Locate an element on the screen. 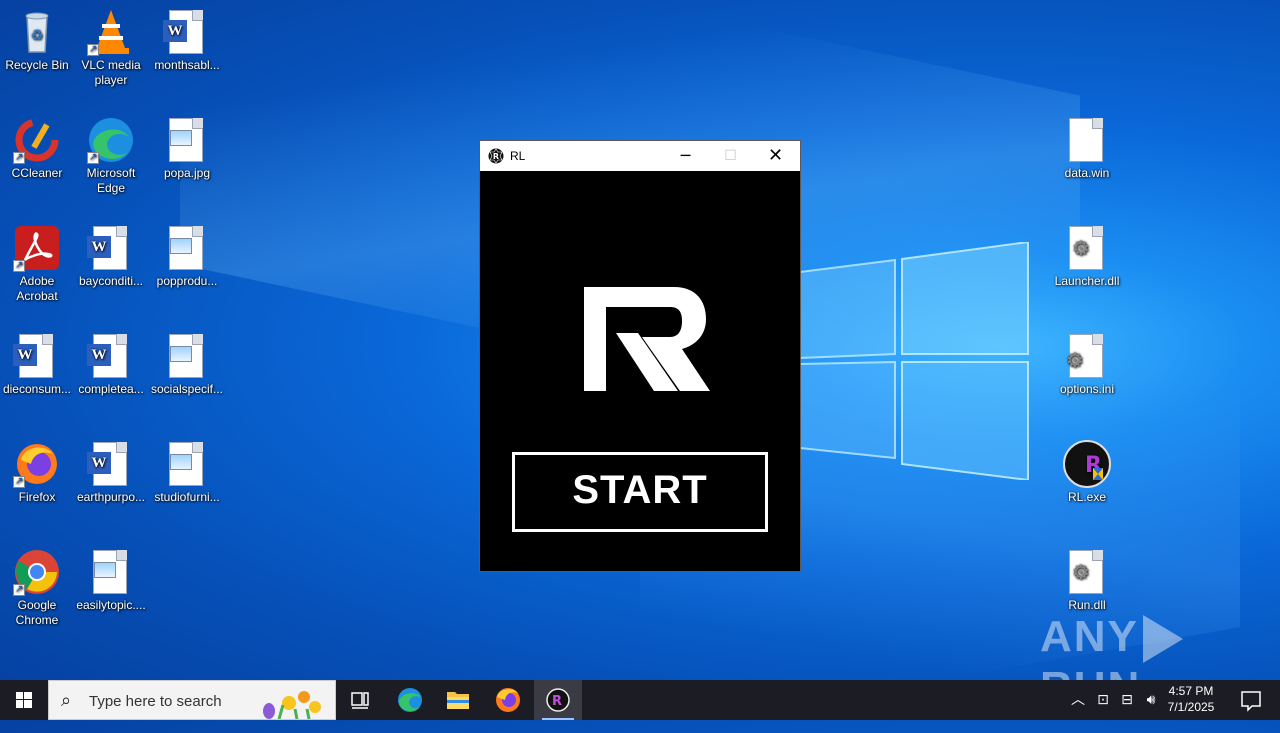  desktop-icon-label: Adobe Acrobat is located at coordinates (37, 288).